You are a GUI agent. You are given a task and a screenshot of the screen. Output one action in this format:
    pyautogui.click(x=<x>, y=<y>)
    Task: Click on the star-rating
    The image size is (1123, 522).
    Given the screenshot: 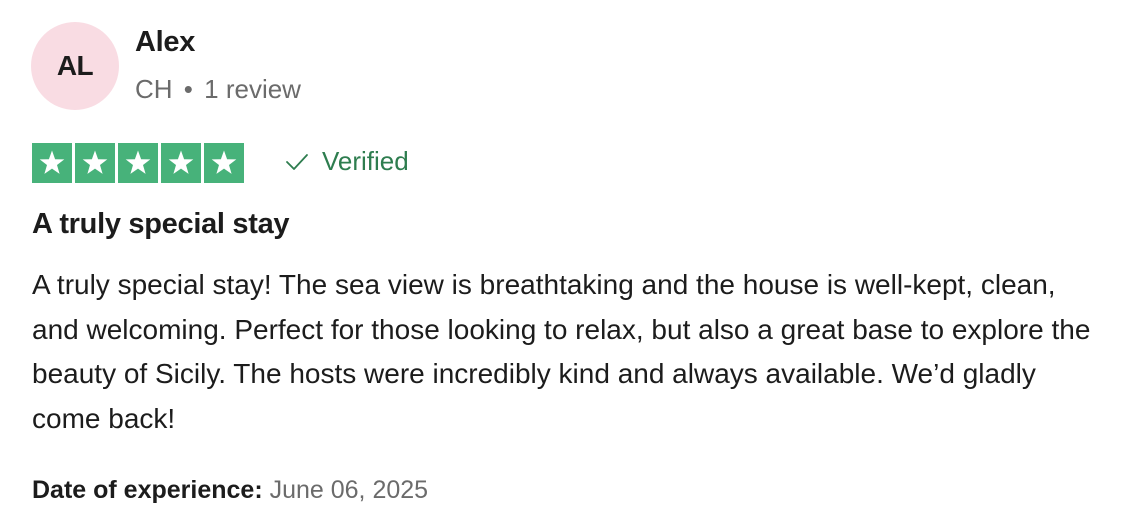 What is the action you would take?
    pyautogui.click(x=138, y=163)
    